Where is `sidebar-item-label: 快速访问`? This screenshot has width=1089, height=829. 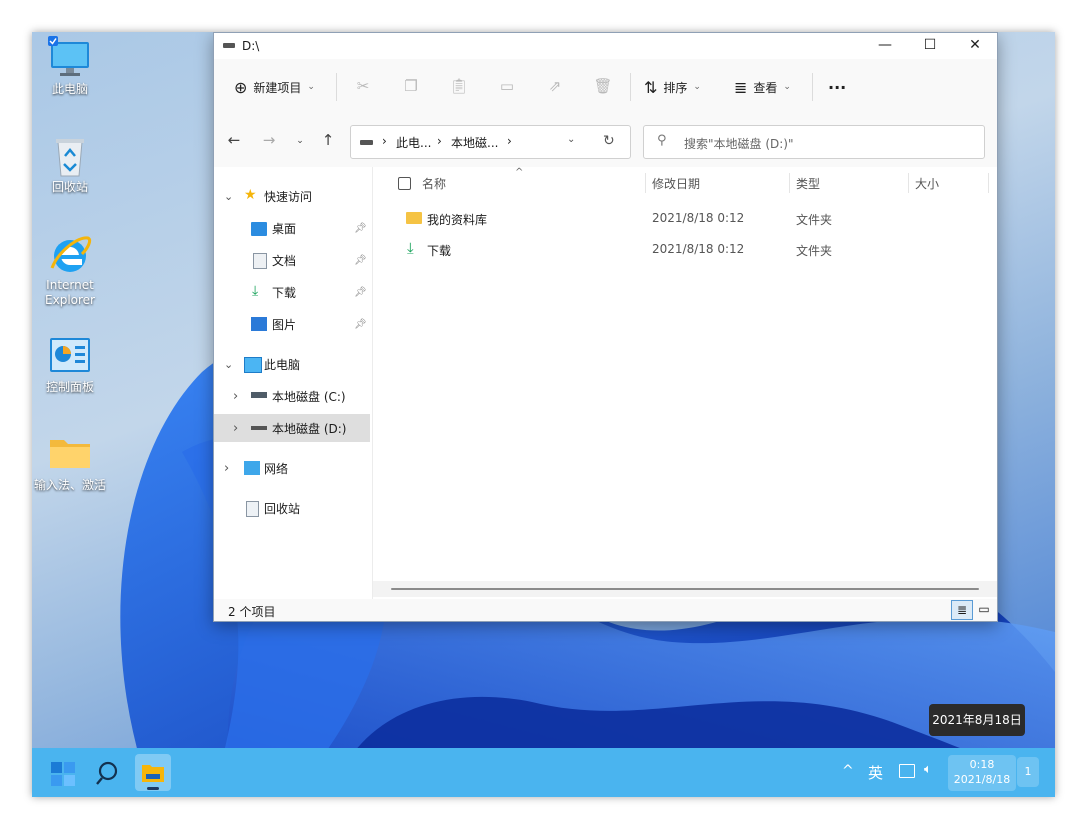 sidebar-item-label: 快速访问 is located at coordinates (288, 196).